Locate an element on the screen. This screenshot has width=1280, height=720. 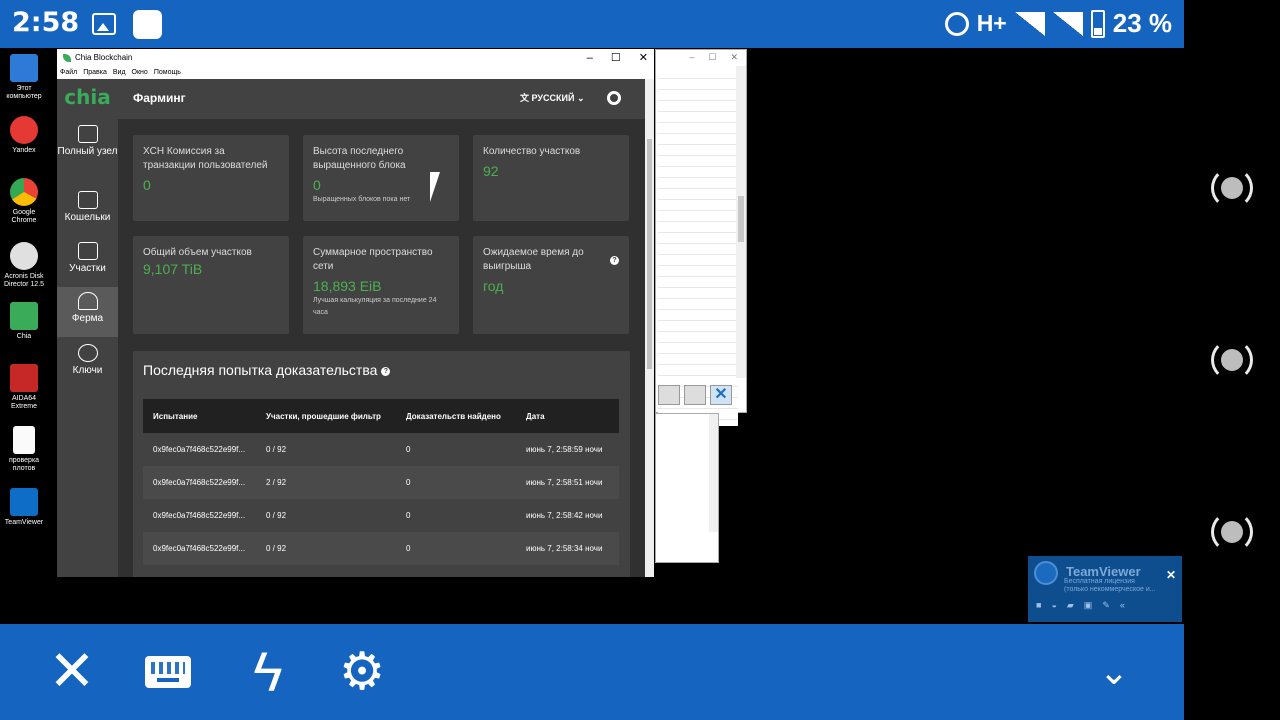
yandex-icon is located at coordinates (24, 130).